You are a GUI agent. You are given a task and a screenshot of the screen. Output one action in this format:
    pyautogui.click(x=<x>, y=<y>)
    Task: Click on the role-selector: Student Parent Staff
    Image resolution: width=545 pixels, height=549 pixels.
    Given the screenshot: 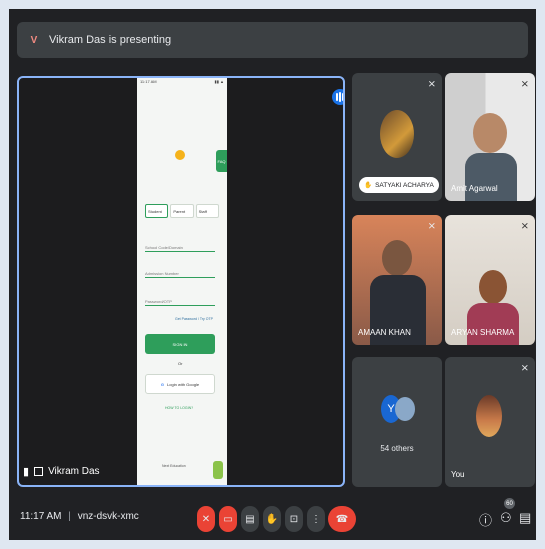 What is the action you would take?
    pyautogui.click(x=182, y=211)
    